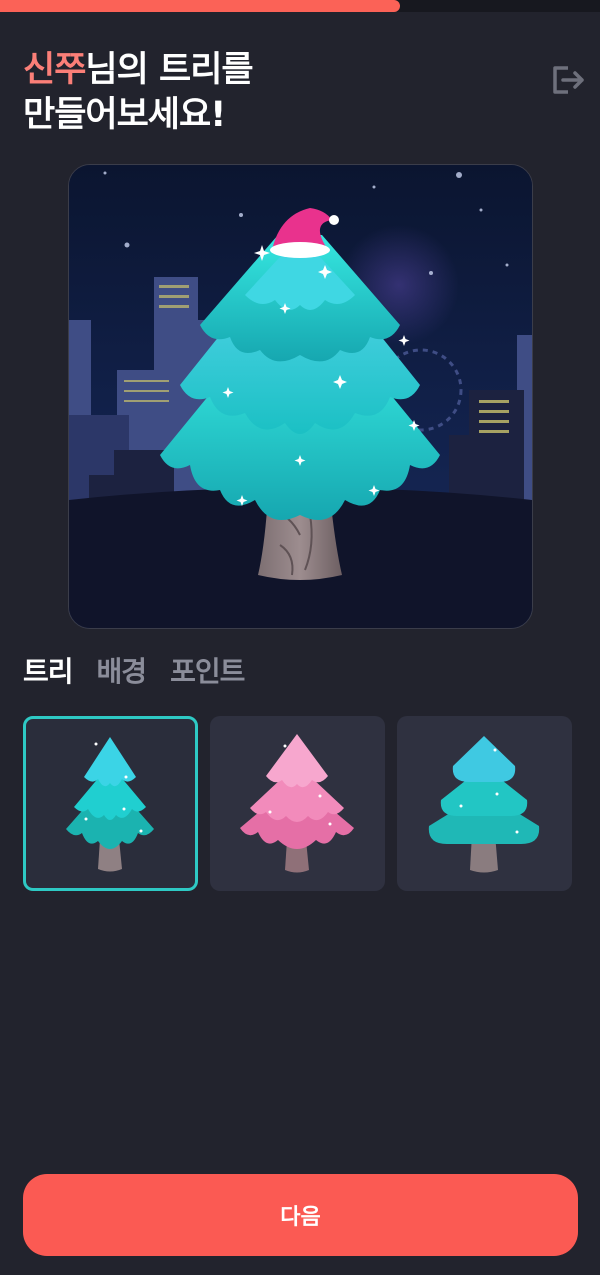 Image resolution: width=600 pixels, height=1275 pixels. Describe the element at coordinates (300, 1215) in the screenshot. I see `next-button: 다음` at that location.